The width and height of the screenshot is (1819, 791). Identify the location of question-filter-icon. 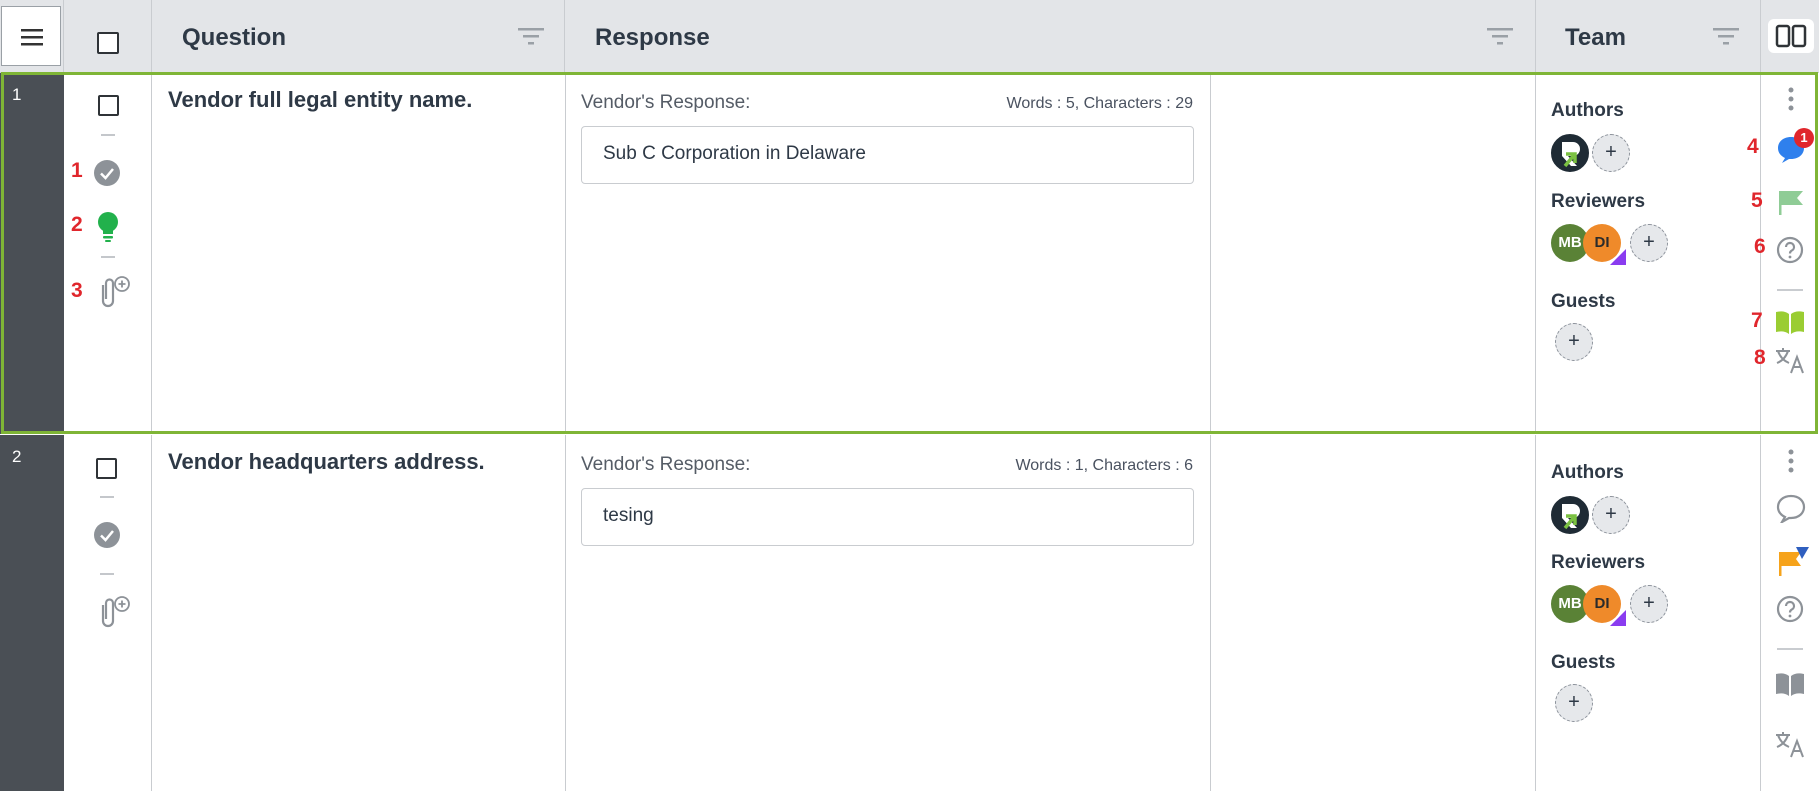
(532, 37).